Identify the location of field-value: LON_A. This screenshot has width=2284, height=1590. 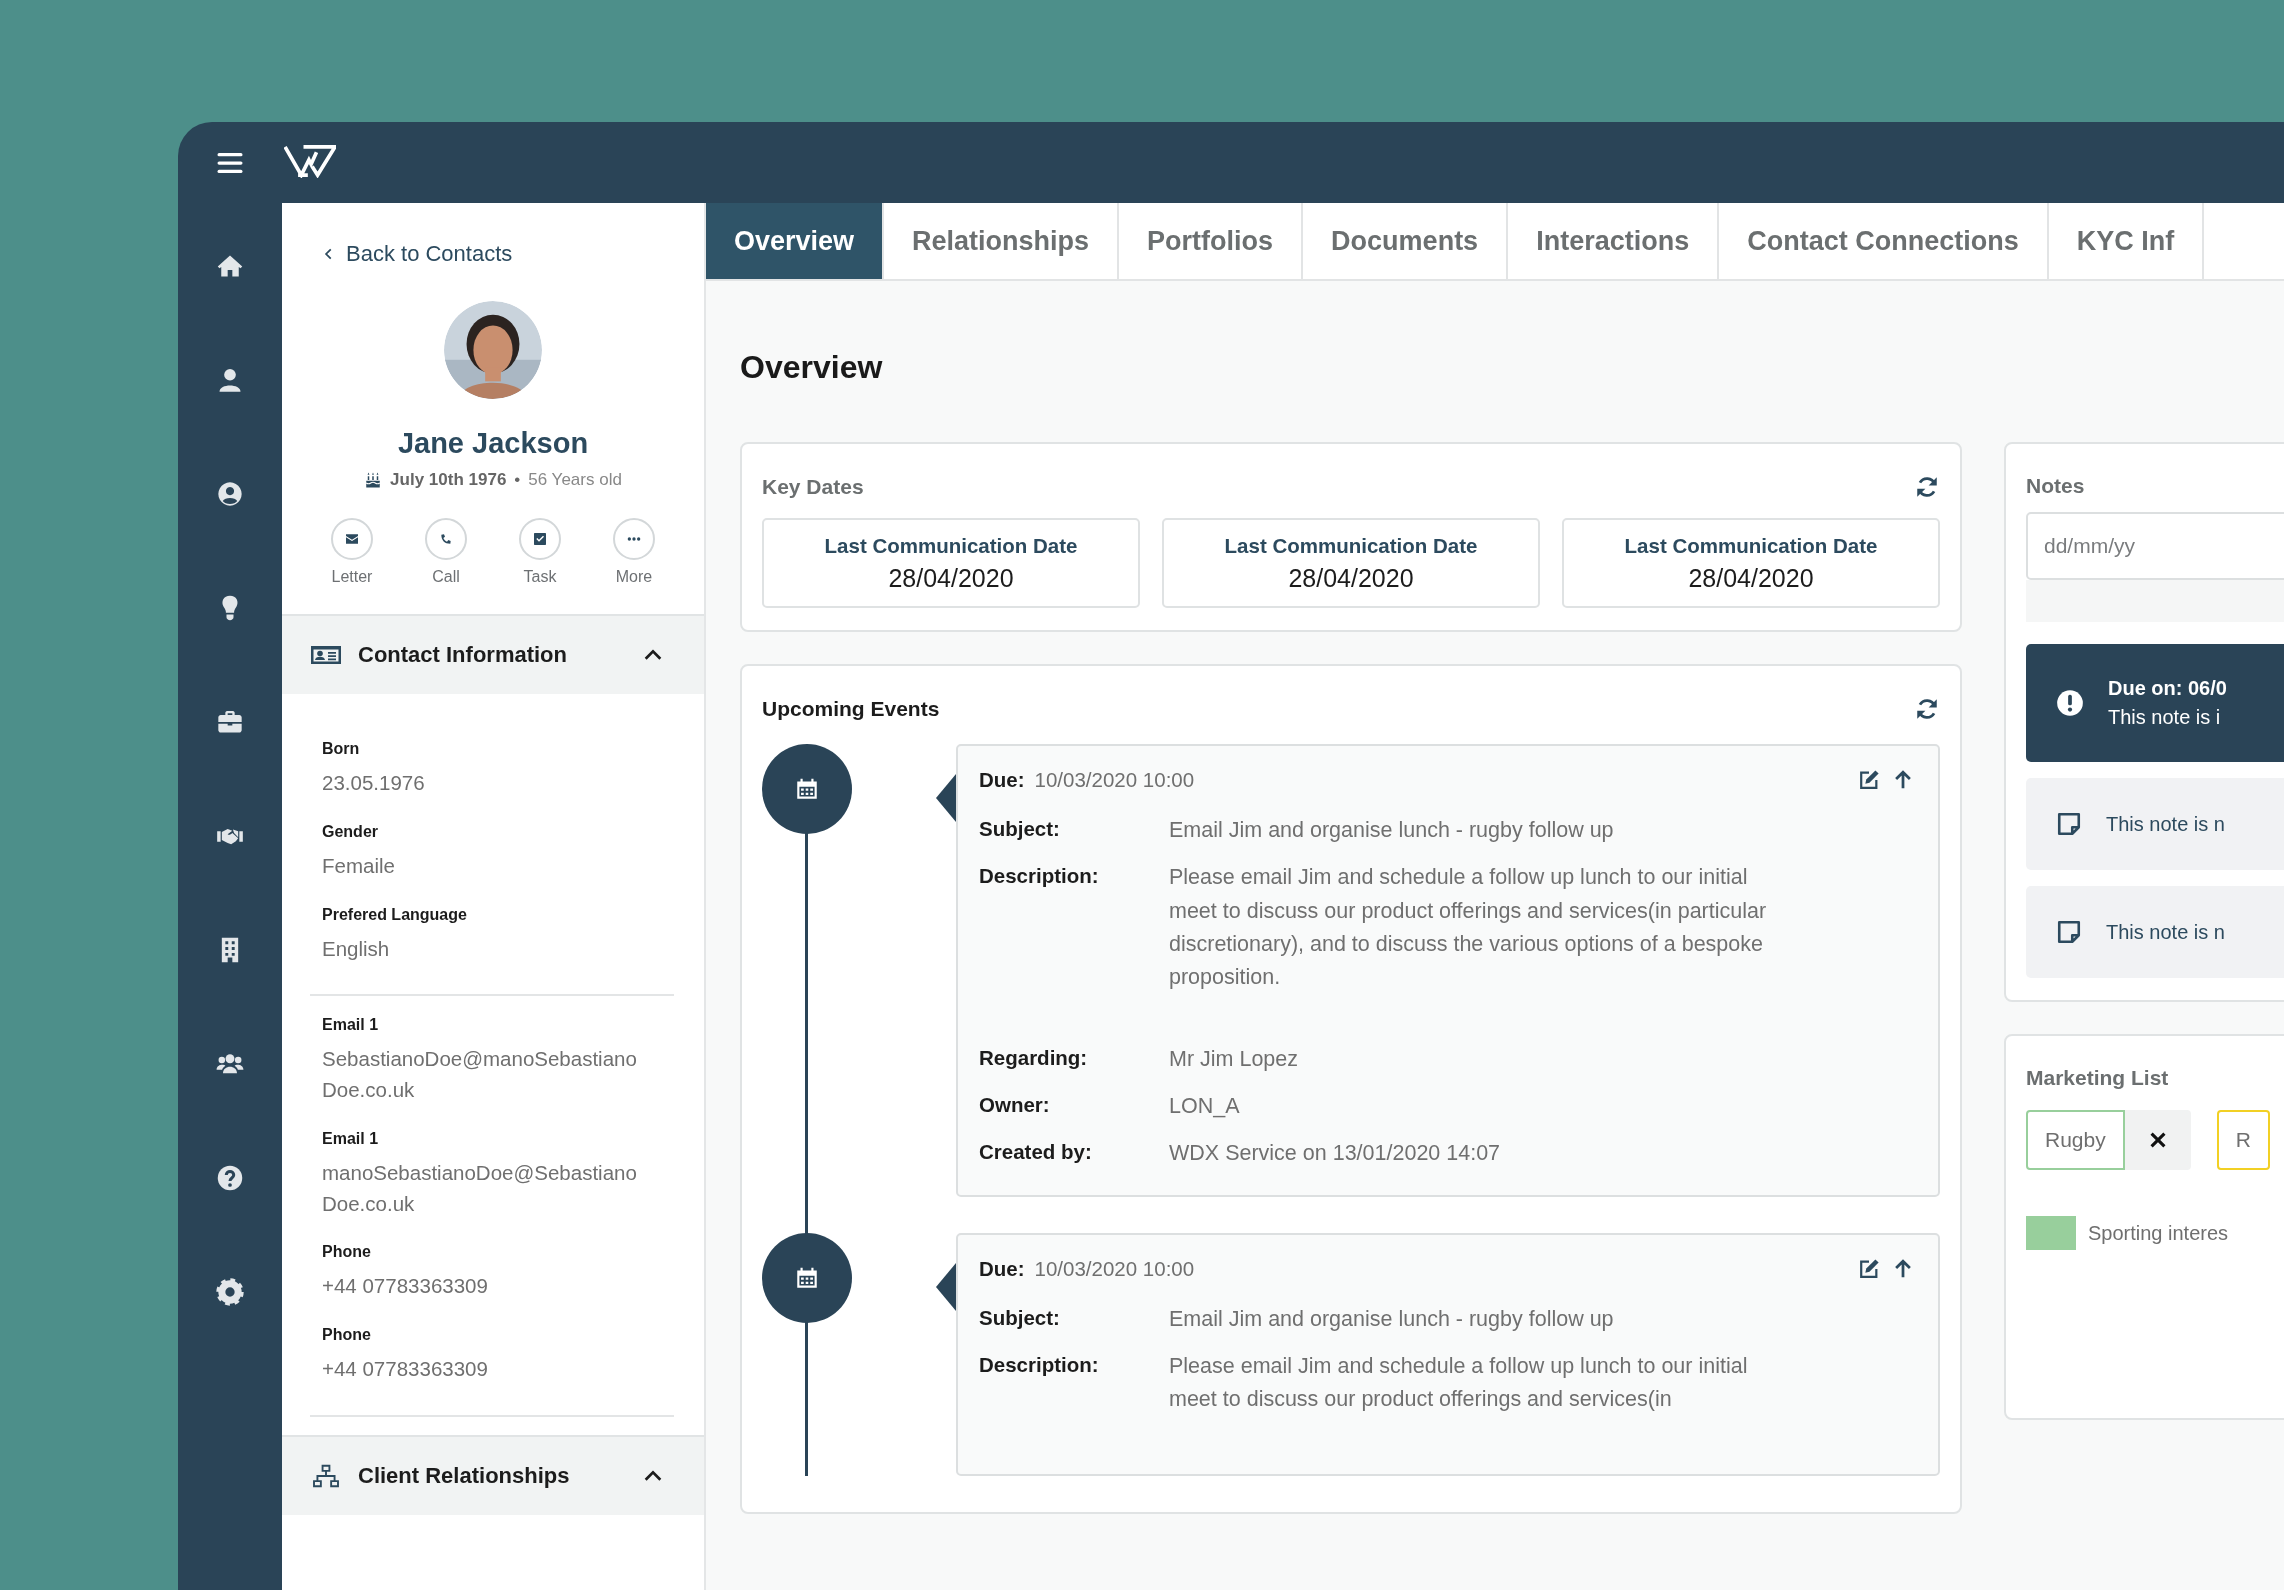
(1205, 1106).